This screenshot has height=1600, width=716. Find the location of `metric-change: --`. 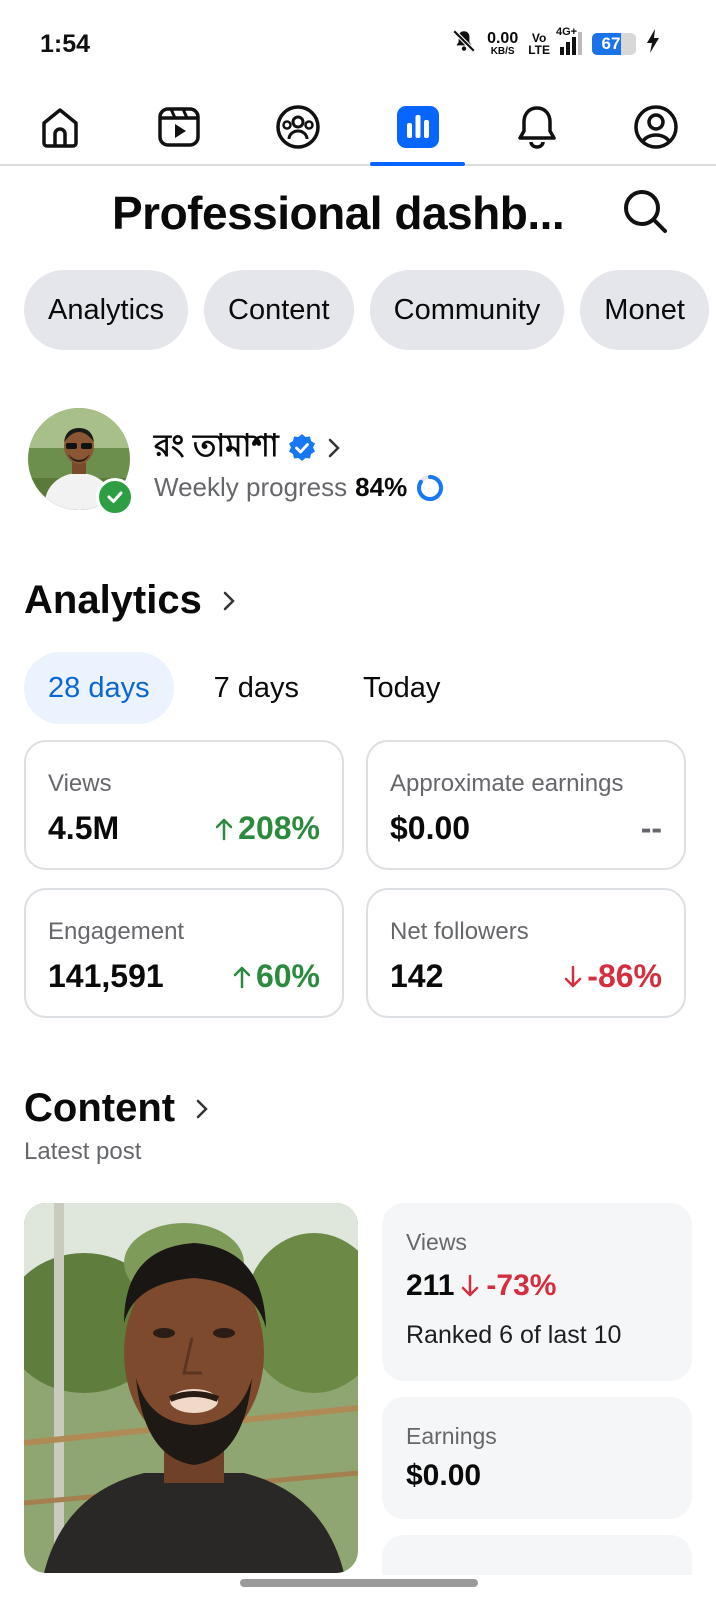

metric-change: -- is located at coordinates (651, 828).